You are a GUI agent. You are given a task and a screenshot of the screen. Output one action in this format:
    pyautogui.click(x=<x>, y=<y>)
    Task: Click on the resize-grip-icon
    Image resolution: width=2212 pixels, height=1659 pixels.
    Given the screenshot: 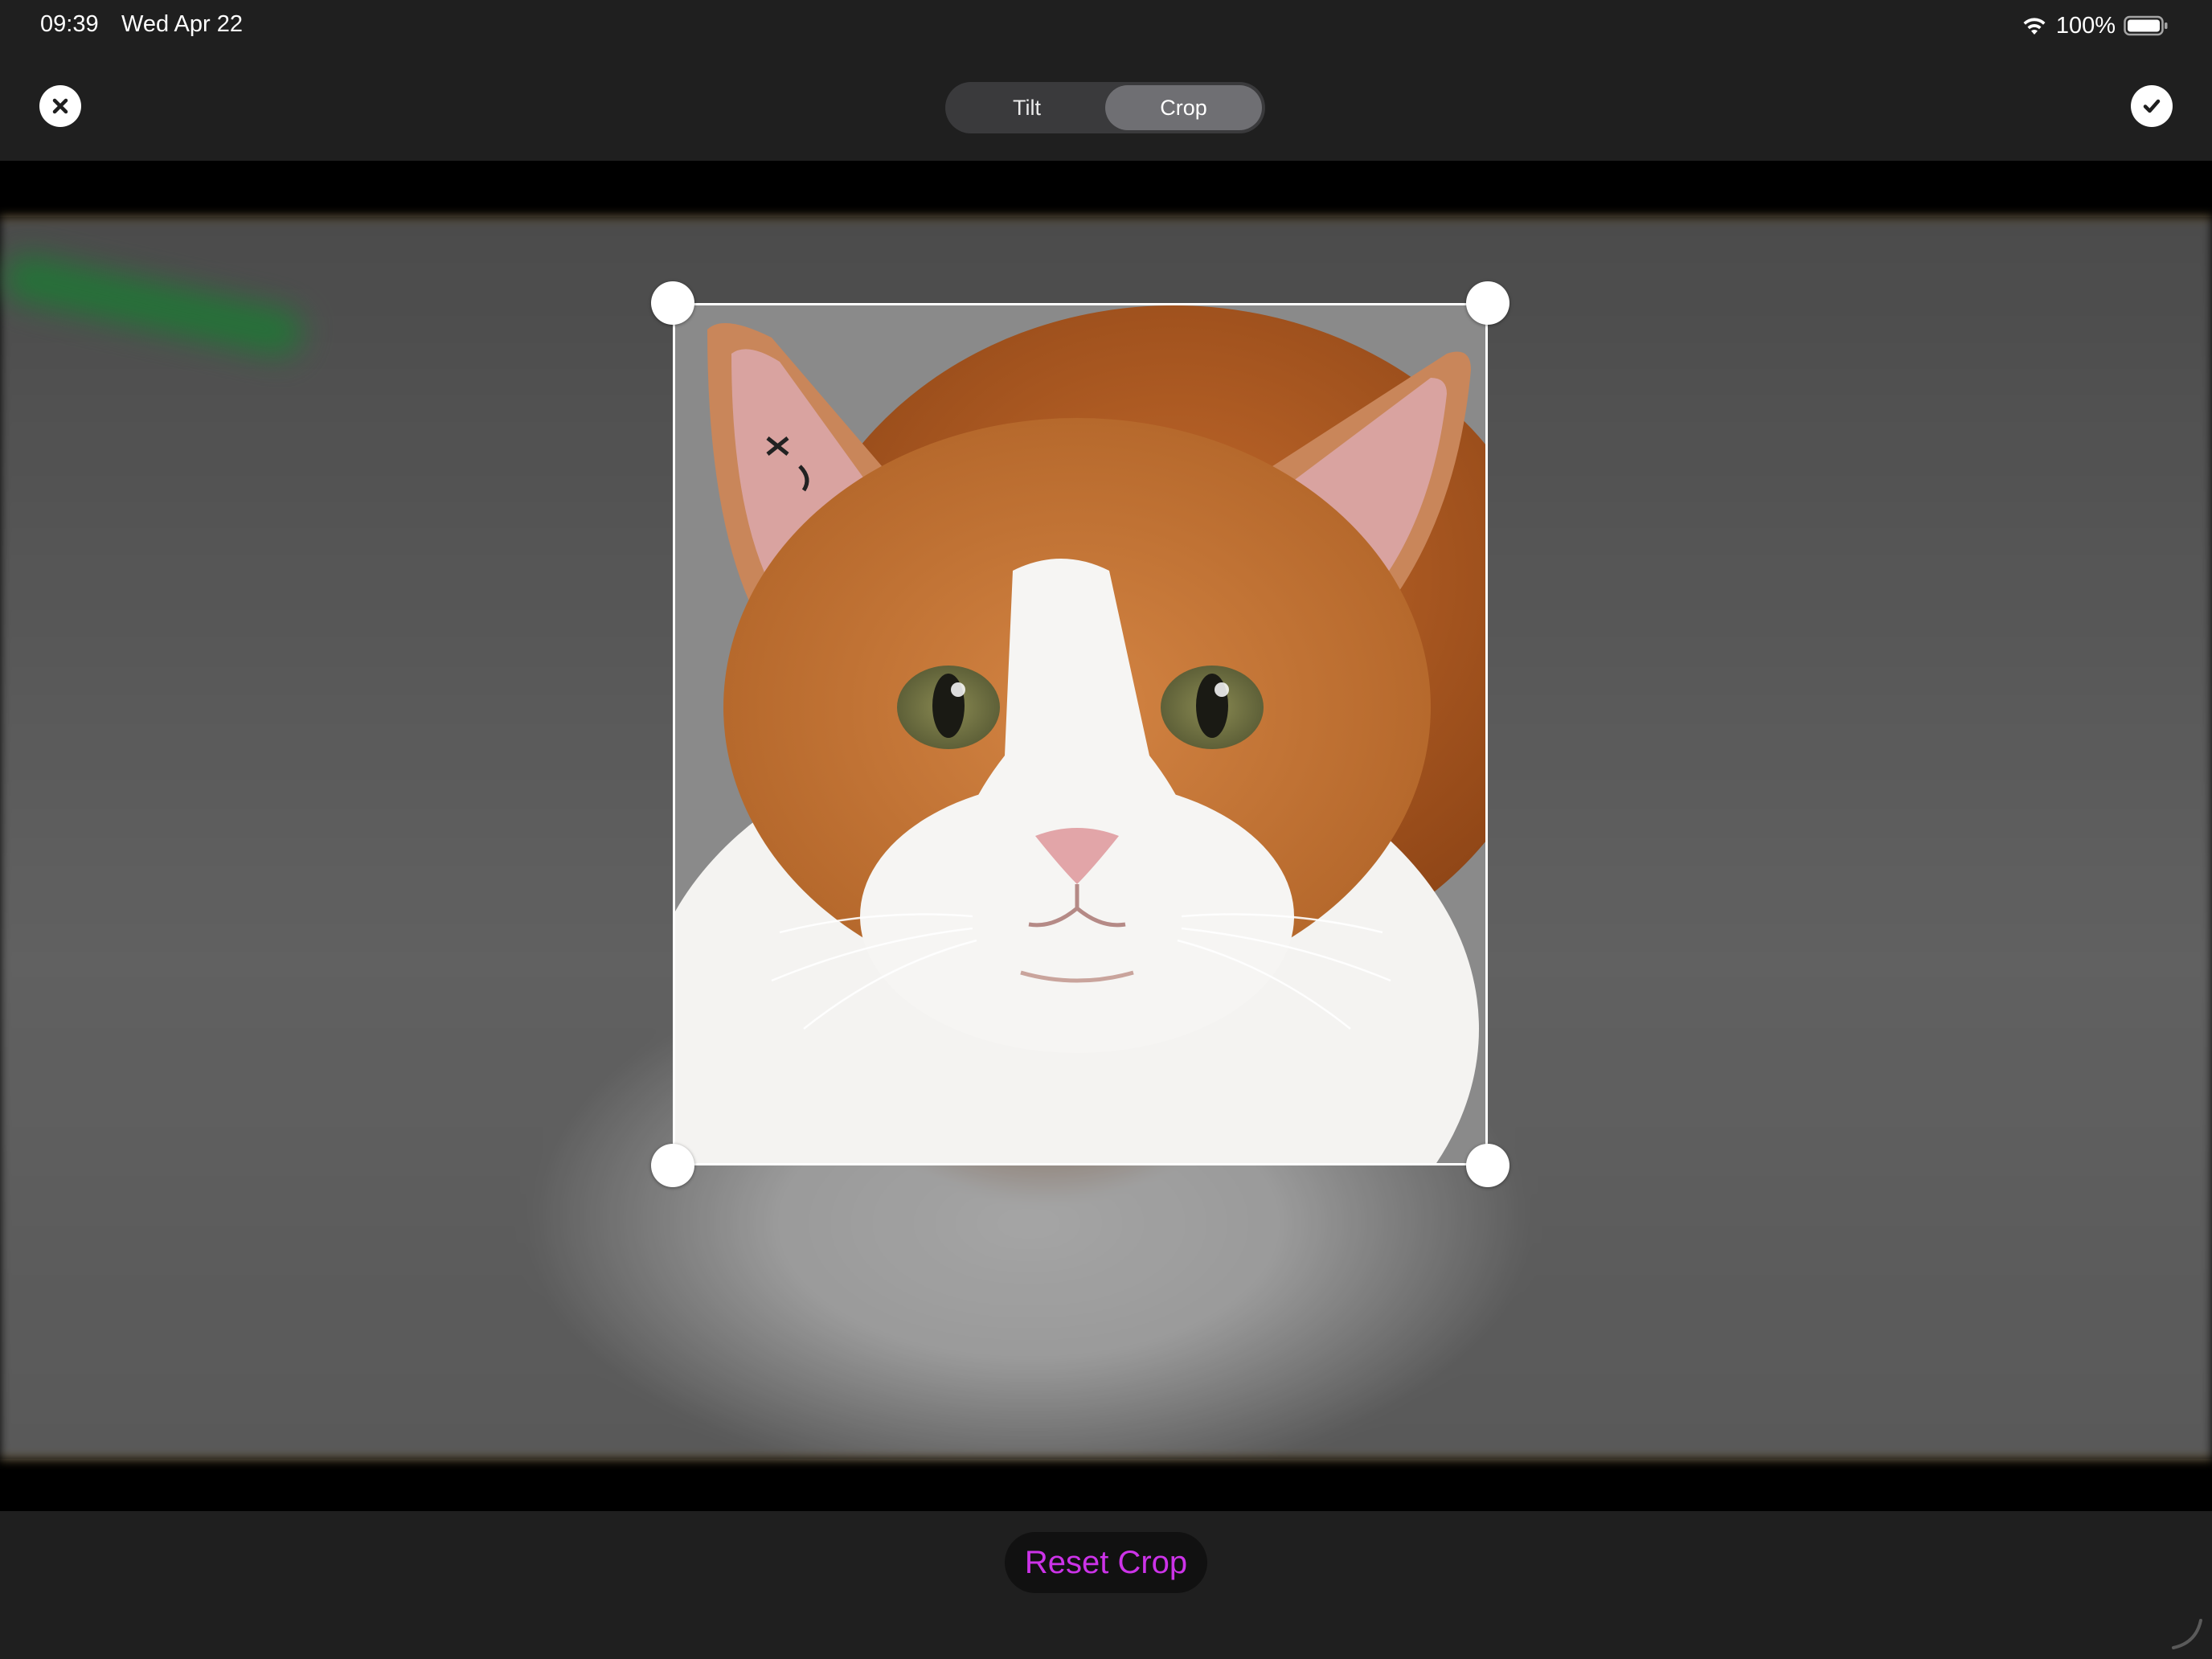 What is the action you would take?
    pyautogui.click(x=2186, y=1633)
    